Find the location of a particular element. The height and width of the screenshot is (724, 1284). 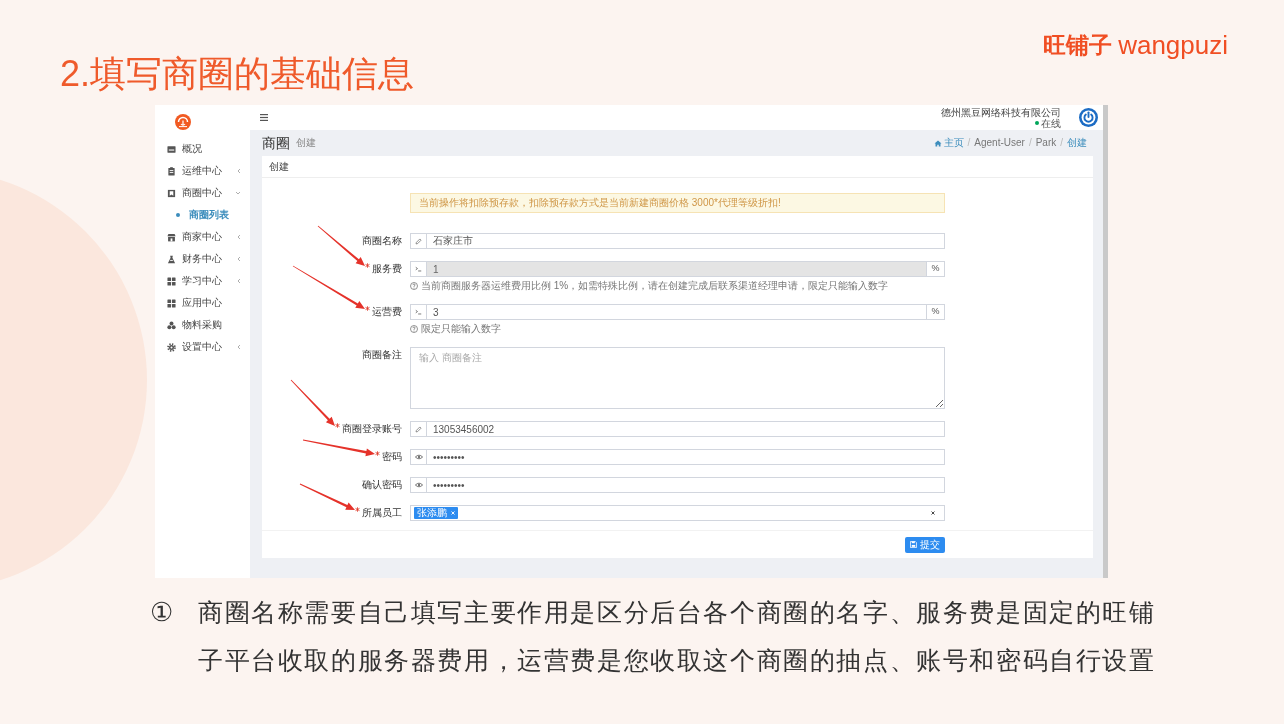

card-title: 创建 is located at coordinates (279, 166).